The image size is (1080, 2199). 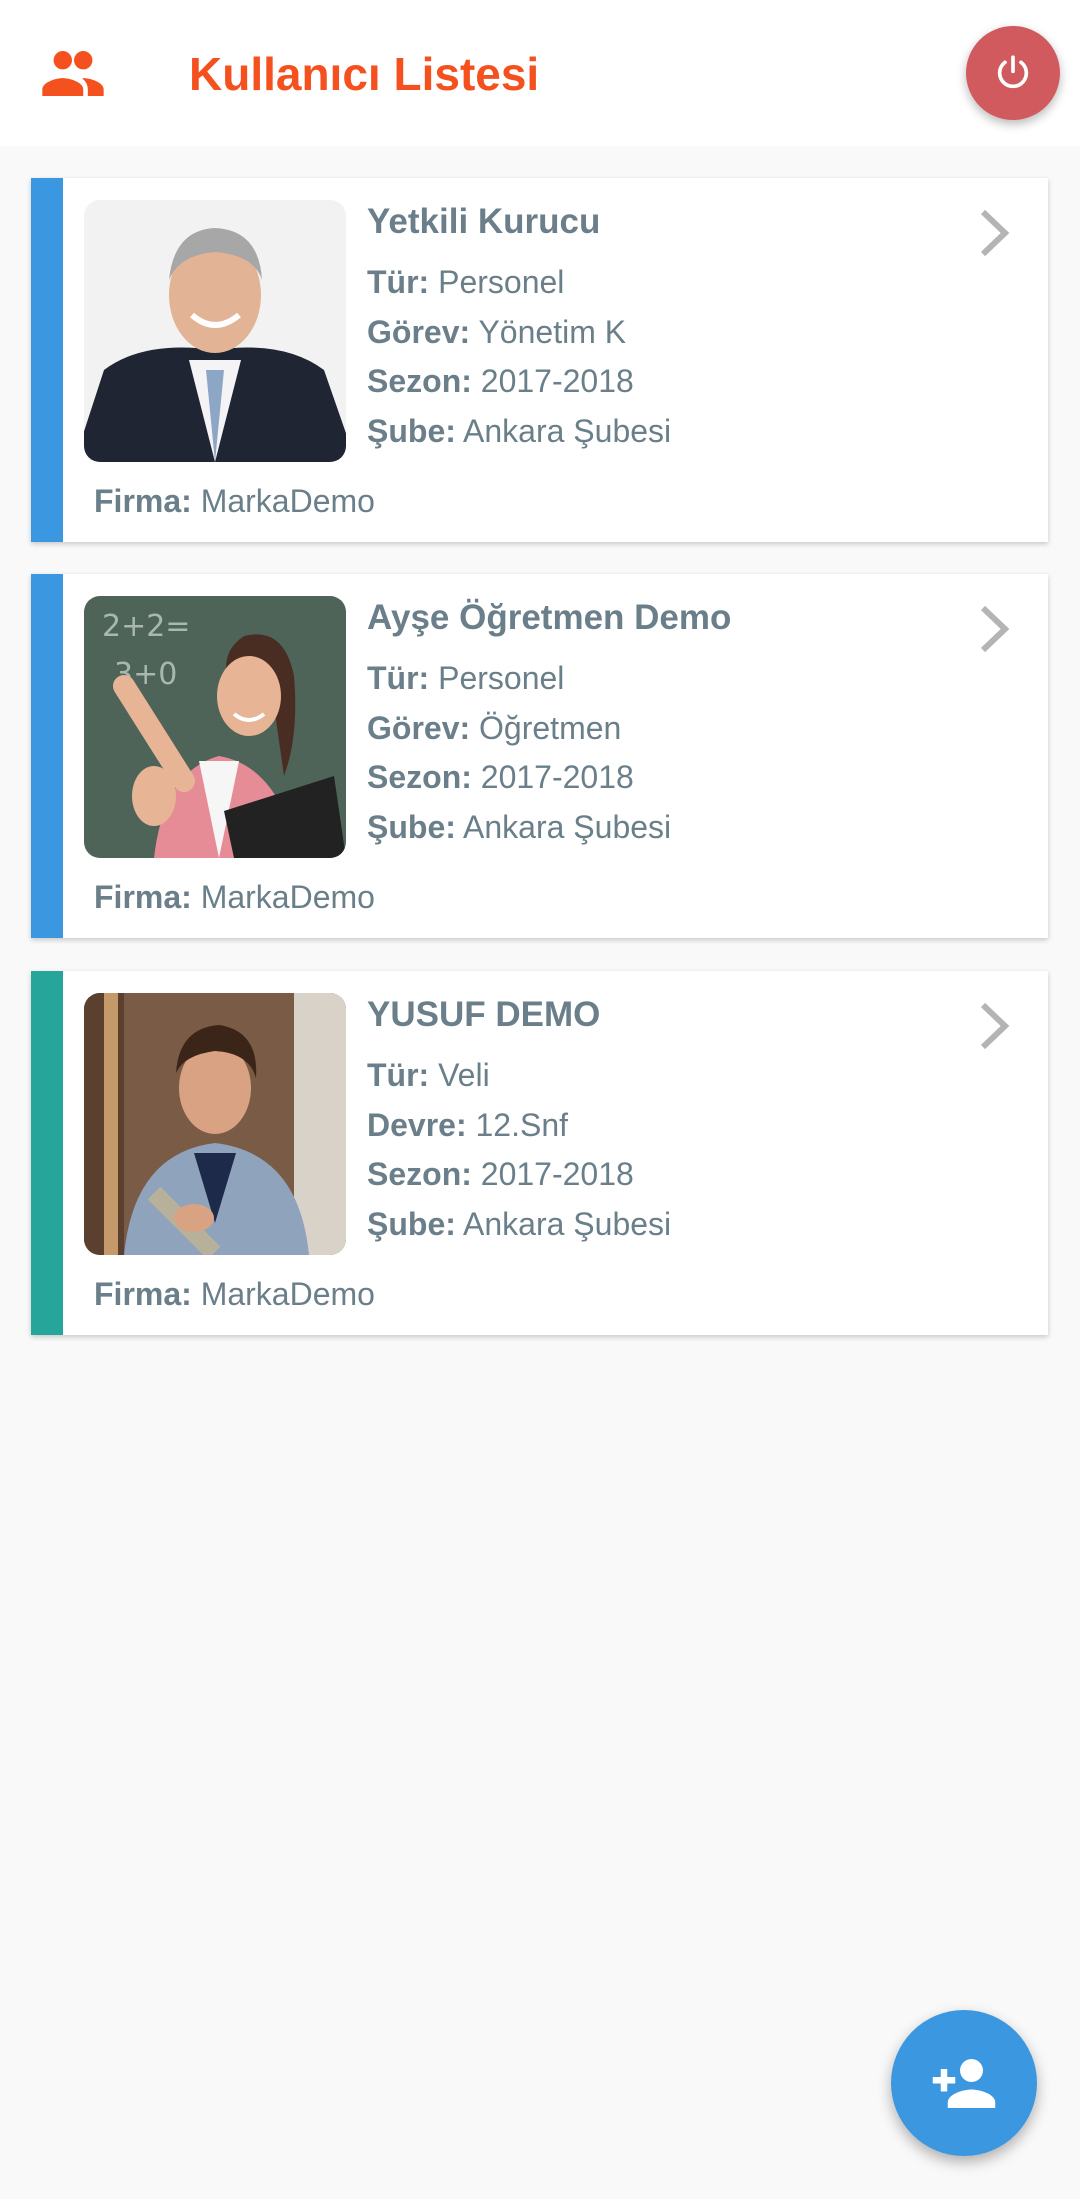 I want to click on power-icon, so click(x=1013, y=72).